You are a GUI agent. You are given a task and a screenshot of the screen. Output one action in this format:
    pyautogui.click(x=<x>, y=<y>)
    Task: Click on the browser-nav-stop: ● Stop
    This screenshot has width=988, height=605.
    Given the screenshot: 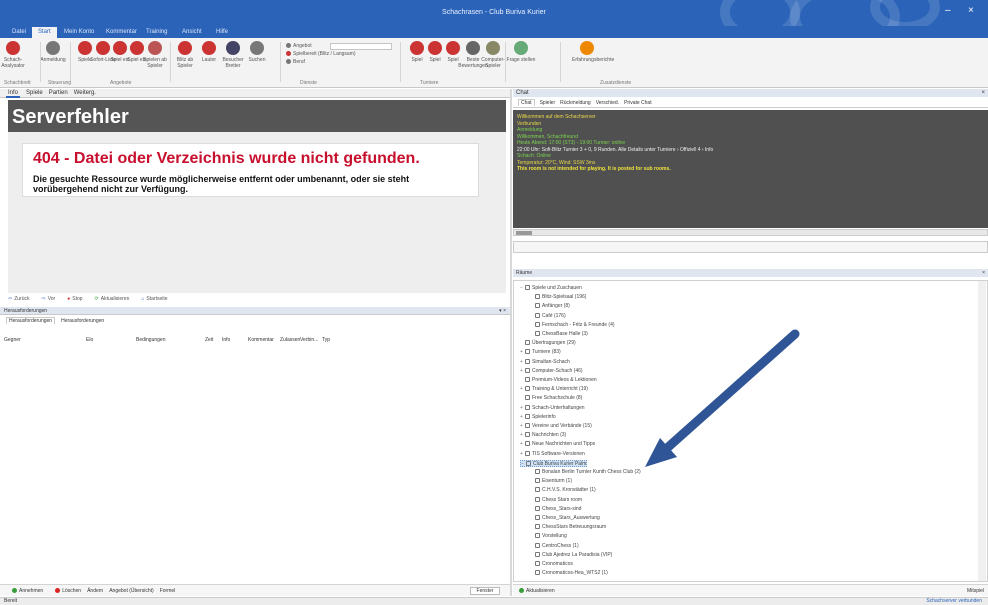 What is the action you would take?
    pyautogui.click(x=77, y=299)
    